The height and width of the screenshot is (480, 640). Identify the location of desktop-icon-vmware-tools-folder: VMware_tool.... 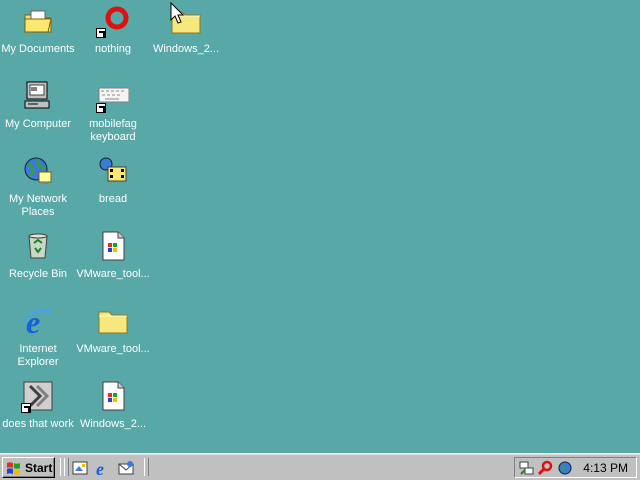
(113, 338).